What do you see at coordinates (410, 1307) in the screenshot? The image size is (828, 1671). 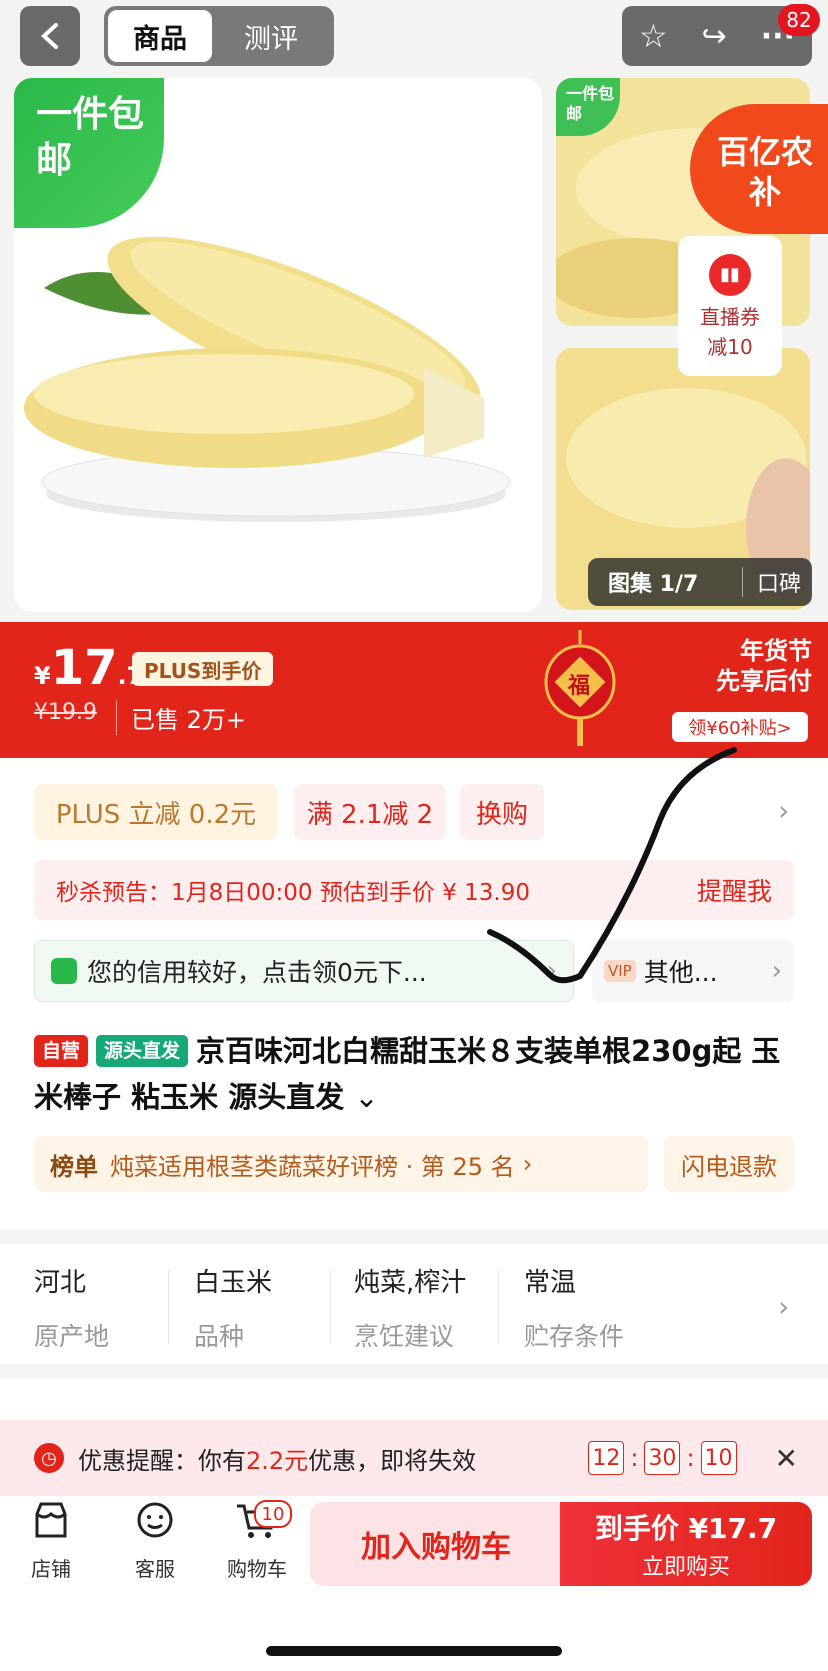 I see `attribute-cooking: 炖菜,榨汁 烹饪建议` at bounding box center [410, 1307].